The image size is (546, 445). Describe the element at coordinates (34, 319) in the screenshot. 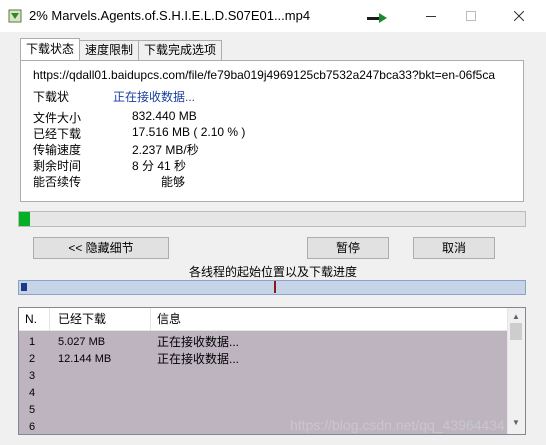

I see `column-header-number: N.` at that location.